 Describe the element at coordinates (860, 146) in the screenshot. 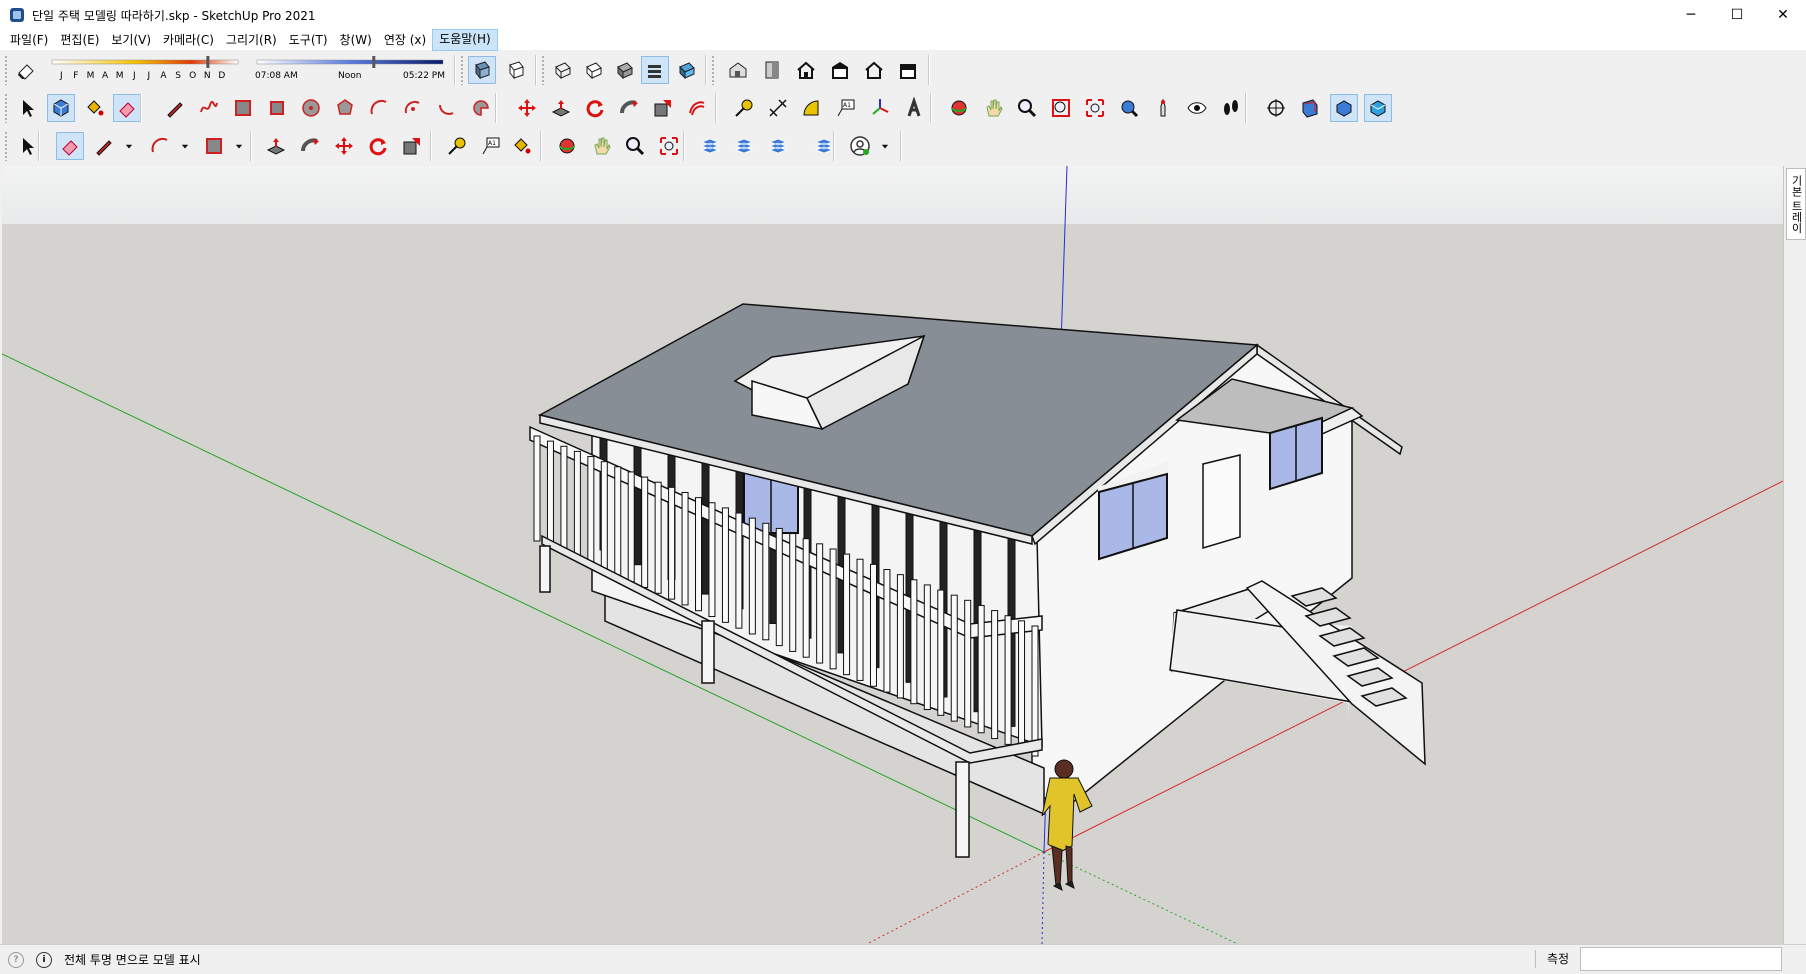

I see `account-icon` at that location.